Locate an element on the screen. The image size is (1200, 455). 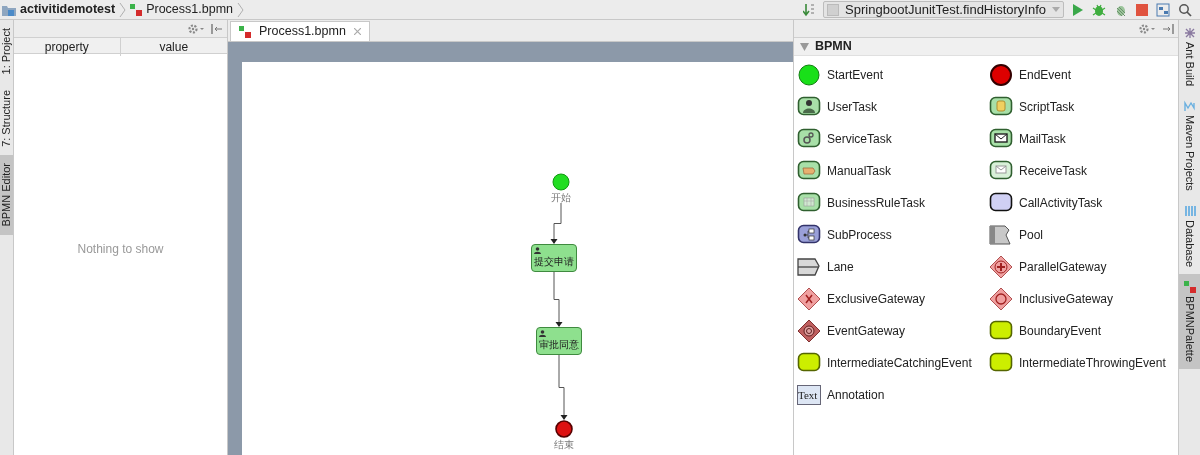
run-configuration-dropdown: SpringbootJunitTest.findHistoryInfo is located at coordinates (943, 9).